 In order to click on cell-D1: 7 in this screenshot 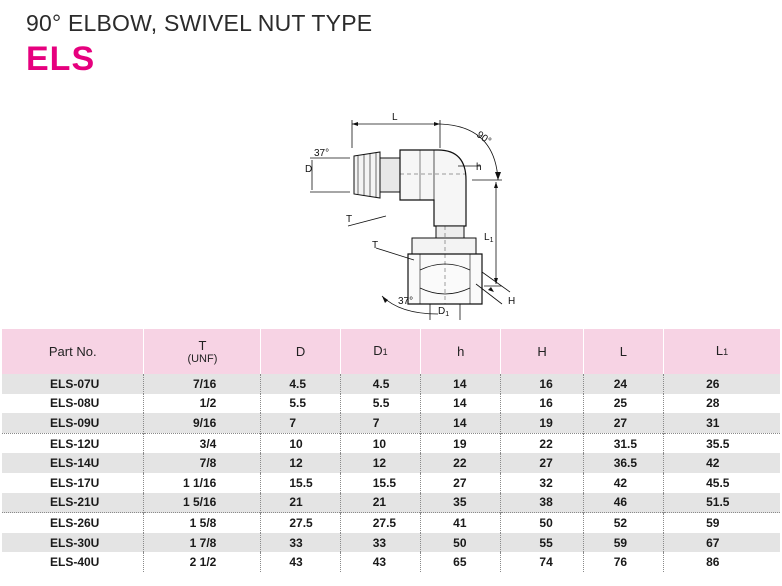, I will do `click(380, 423)`.